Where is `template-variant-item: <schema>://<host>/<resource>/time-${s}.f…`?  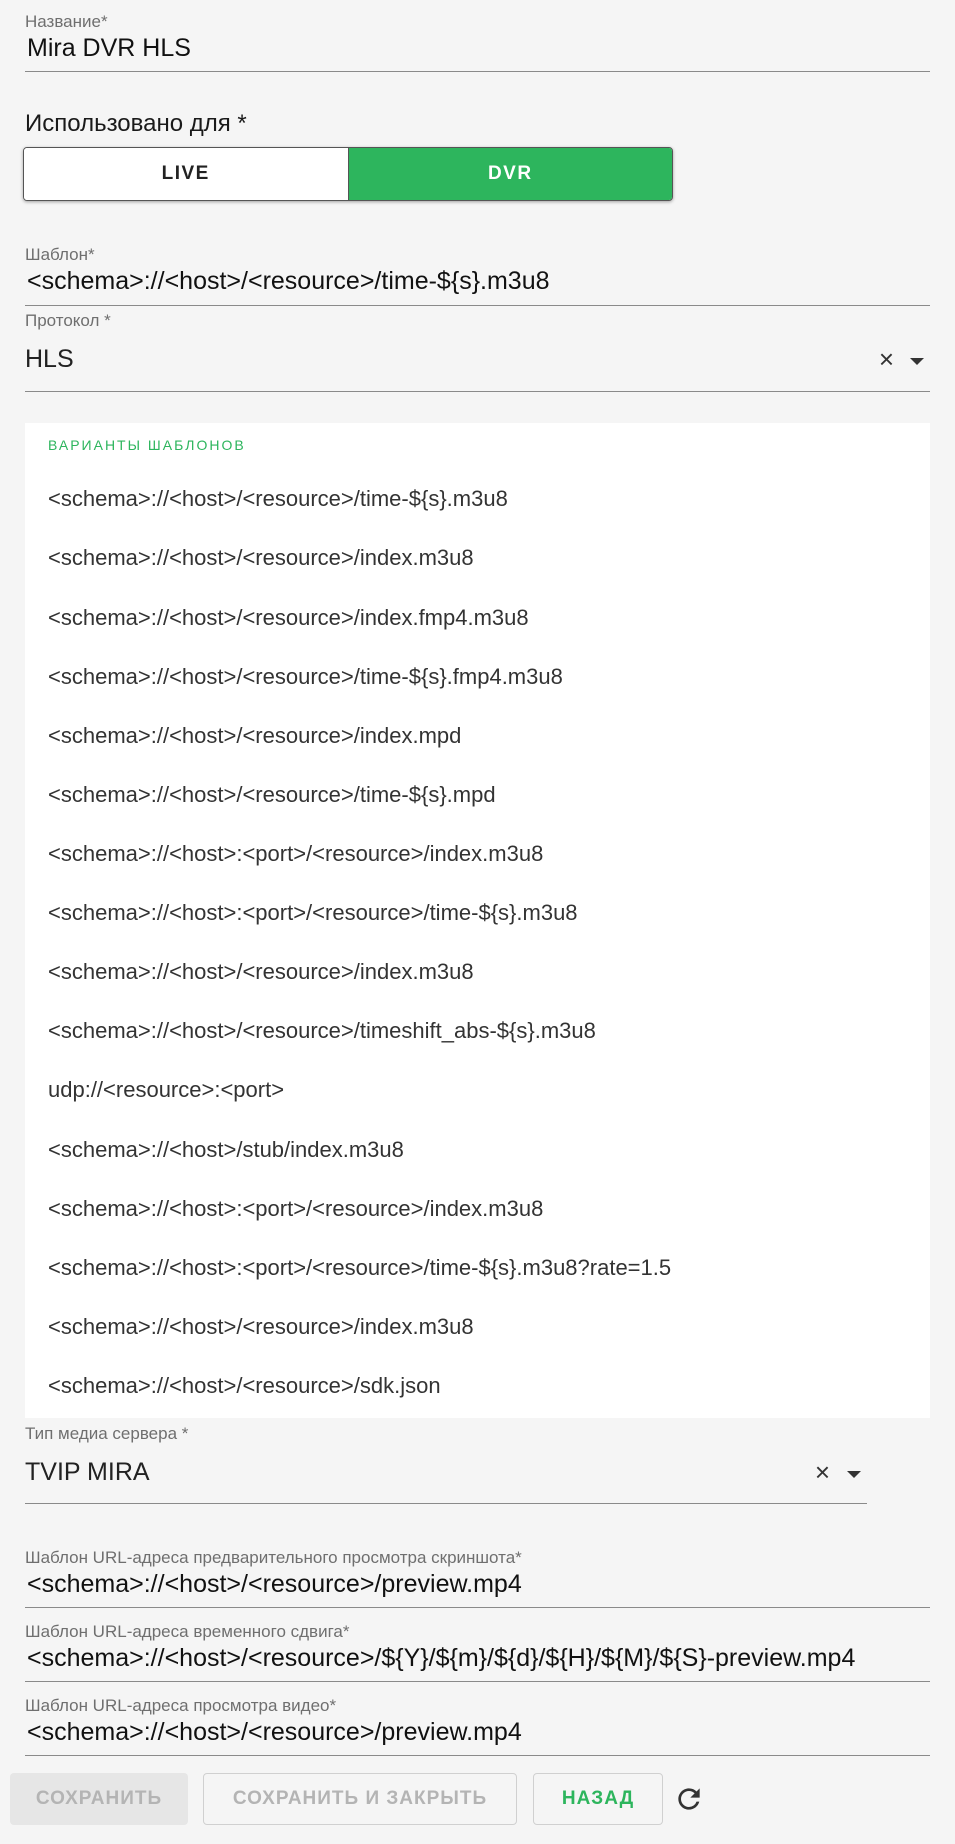 template-variant-item: <schema>://<host>/<resource>/time-${s}.f… is located at coordinates (305, 677).